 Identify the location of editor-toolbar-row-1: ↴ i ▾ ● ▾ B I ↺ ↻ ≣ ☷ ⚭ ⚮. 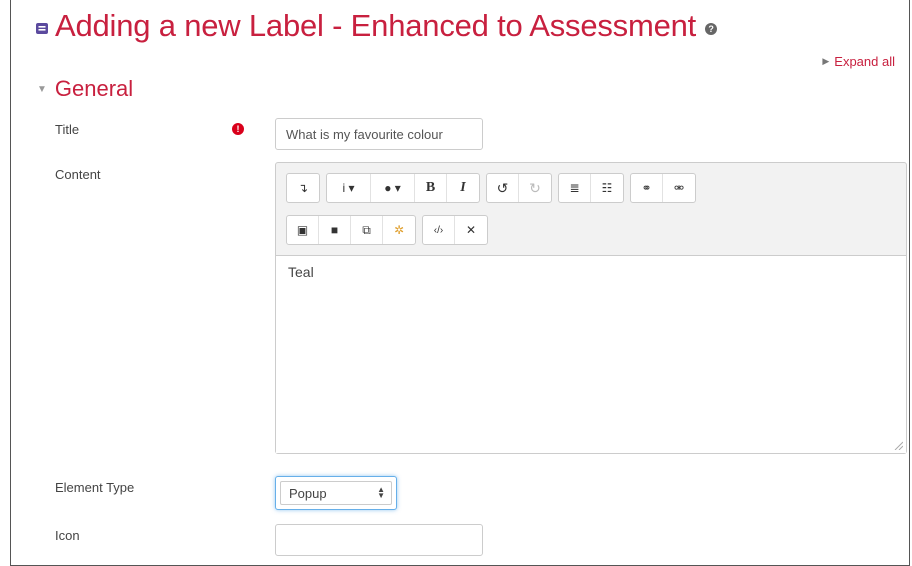
(494, 188).